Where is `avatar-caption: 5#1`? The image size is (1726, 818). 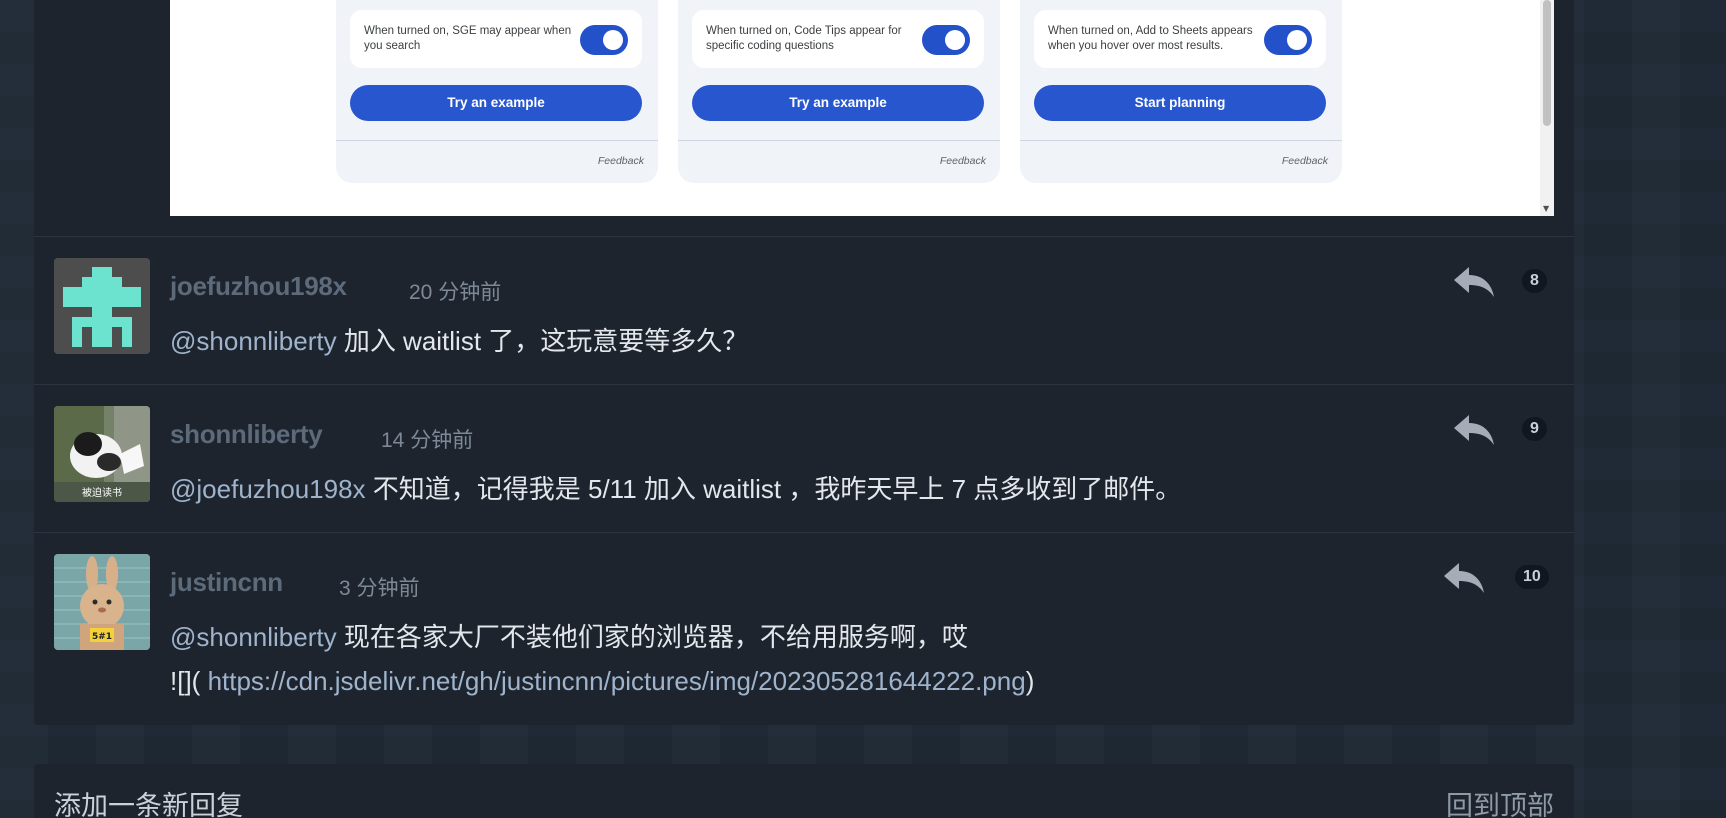
avatar-caption: 5#1 is located at coordinates (102, 637).